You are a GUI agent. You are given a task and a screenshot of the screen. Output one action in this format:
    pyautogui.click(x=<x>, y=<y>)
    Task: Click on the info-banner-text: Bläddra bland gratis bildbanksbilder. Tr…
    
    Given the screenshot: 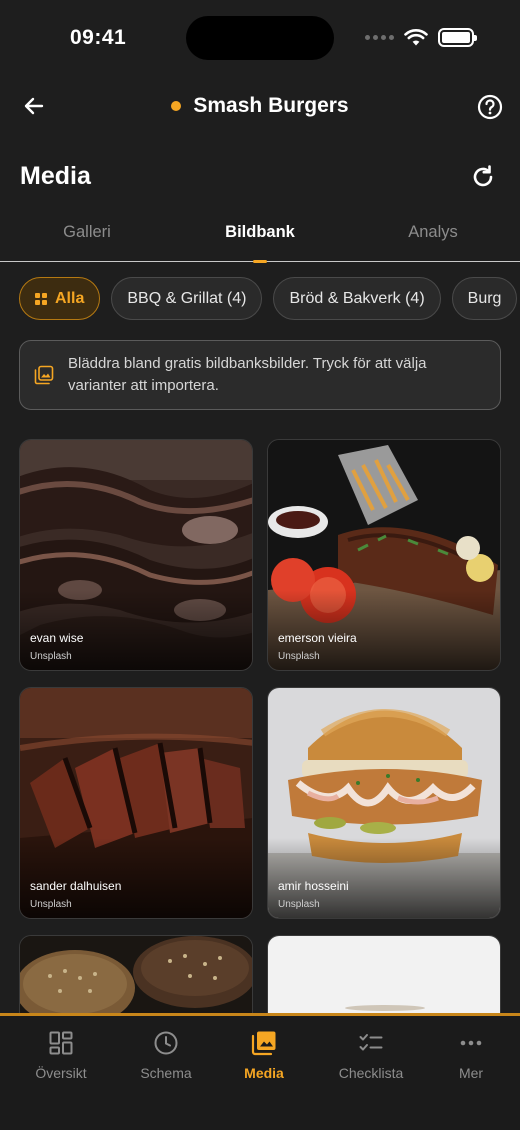 What is the action you would take?
    pyautogui.click(x=247, y=374)
    